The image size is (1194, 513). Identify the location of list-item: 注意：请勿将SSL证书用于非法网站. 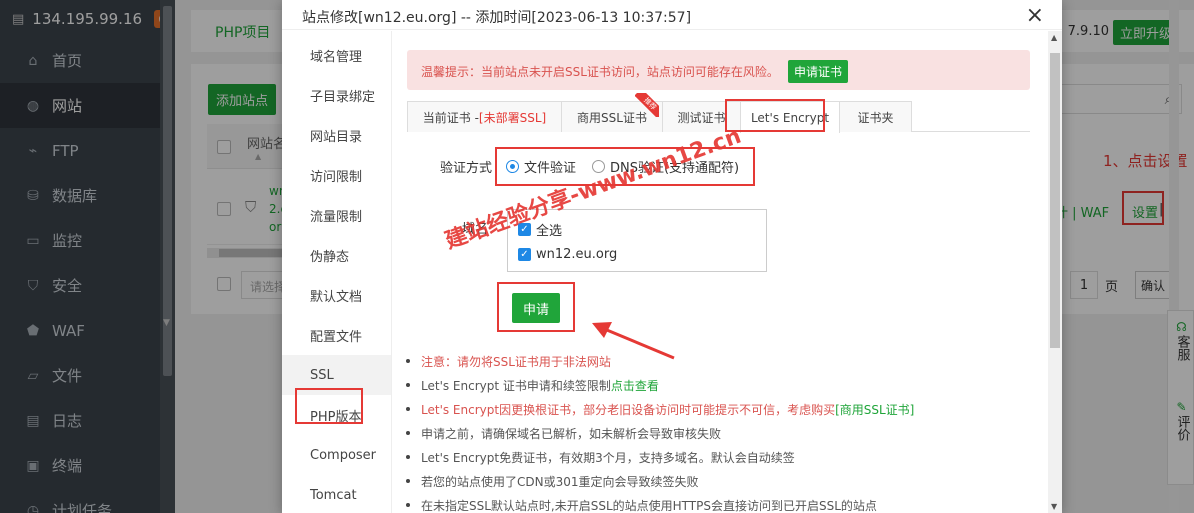
(721, 361).